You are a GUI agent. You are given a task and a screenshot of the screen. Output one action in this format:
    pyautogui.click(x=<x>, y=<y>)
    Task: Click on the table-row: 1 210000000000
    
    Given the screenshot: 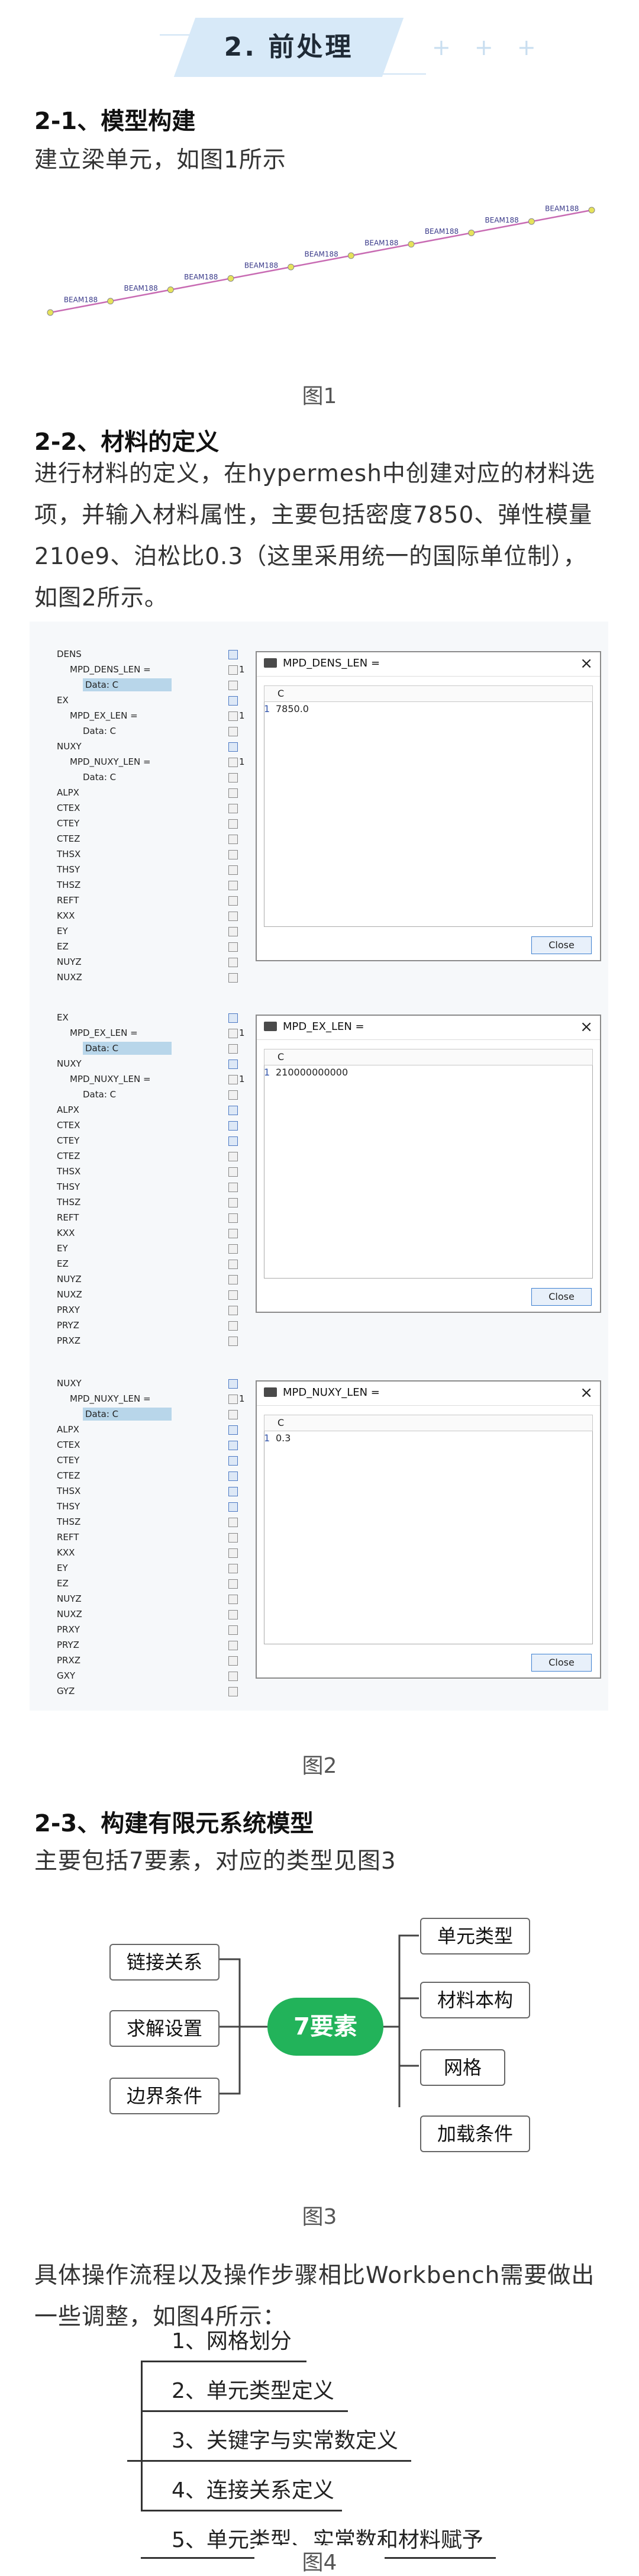 What is the action you would take?
    pyautogui.click(x=428, y=1072)
    